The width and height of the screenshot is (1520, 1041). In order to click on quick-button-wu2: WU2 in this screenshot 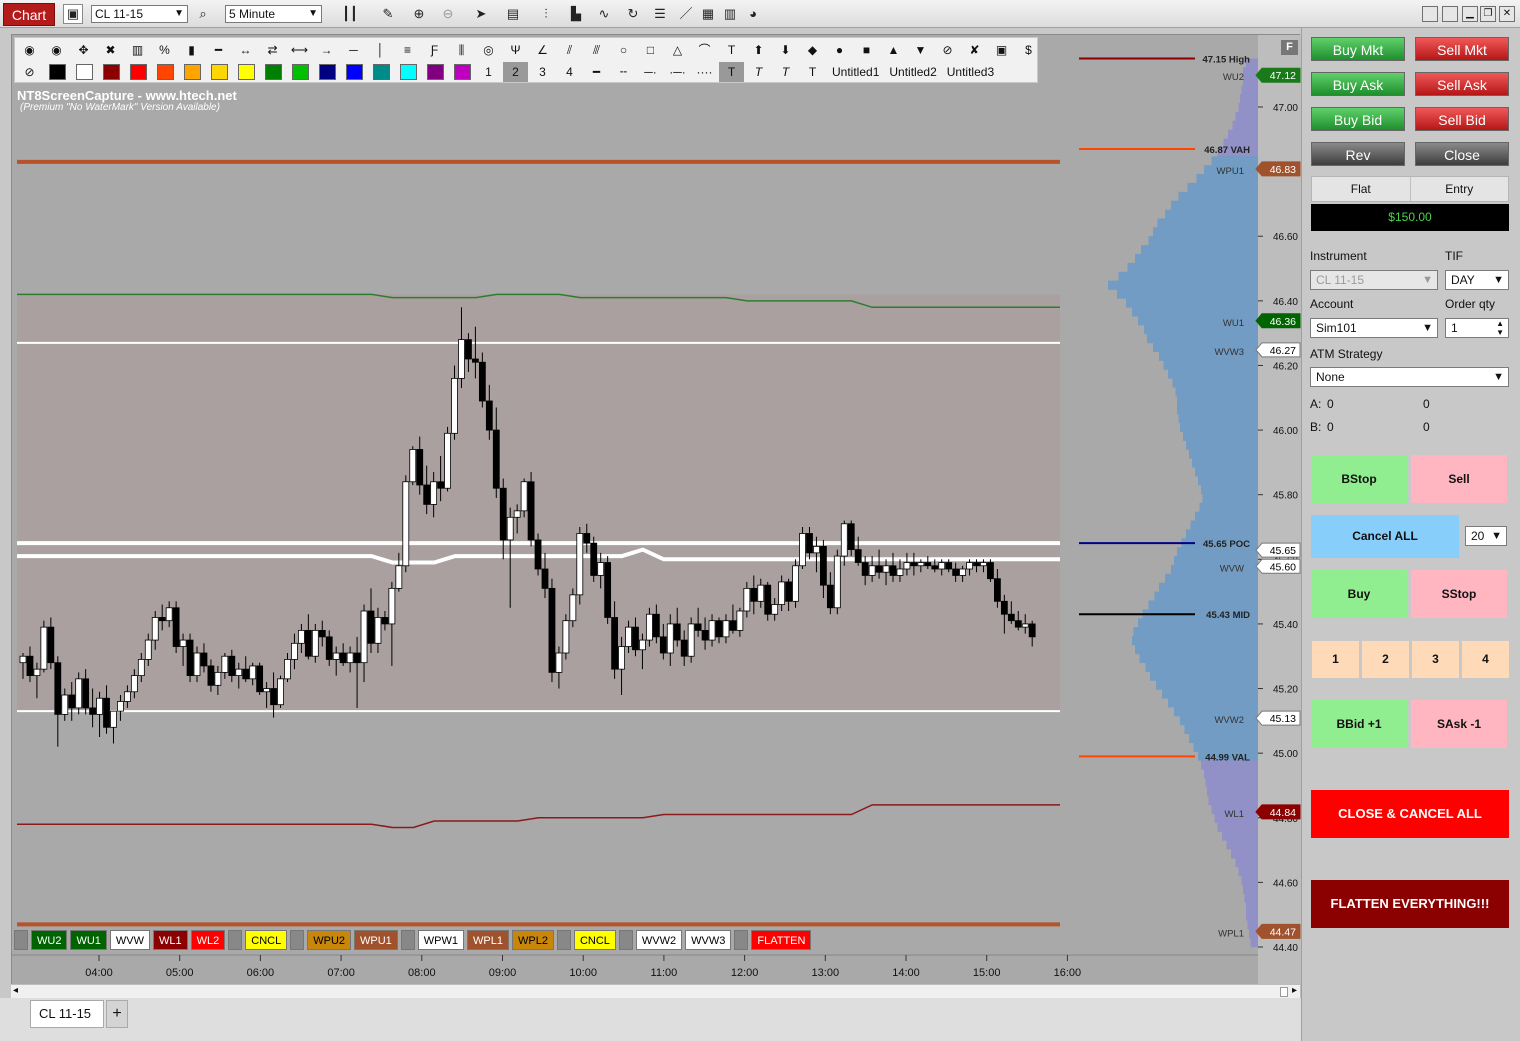, I will do `click(49, 940)`.